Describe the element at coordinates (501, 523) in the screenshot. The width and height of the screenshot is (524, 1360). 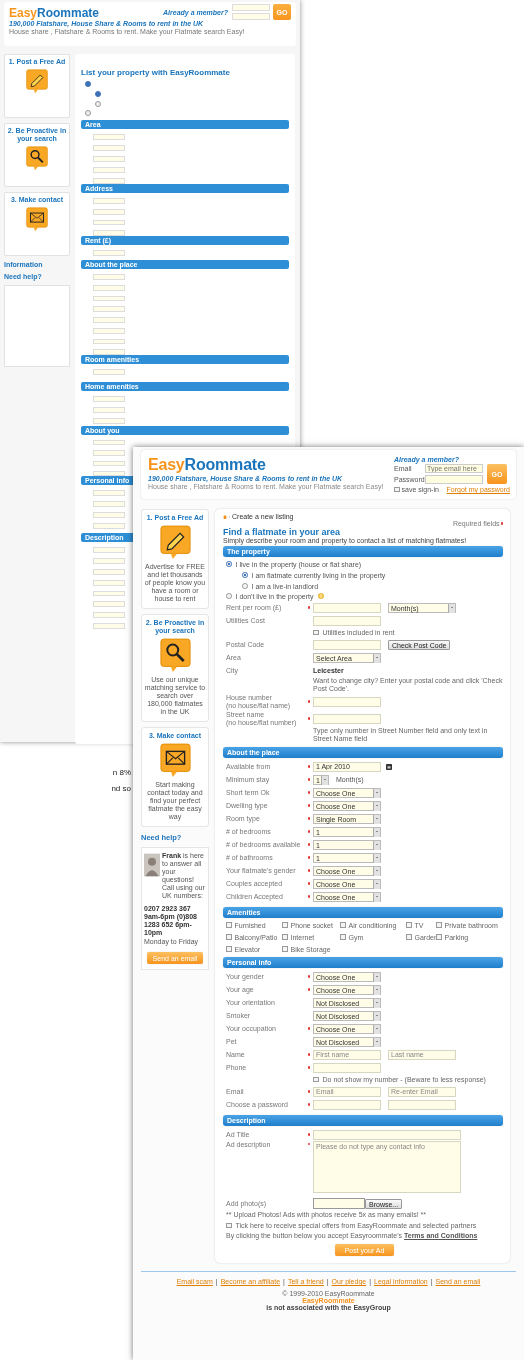
I see `required-mark-icon` at that location.